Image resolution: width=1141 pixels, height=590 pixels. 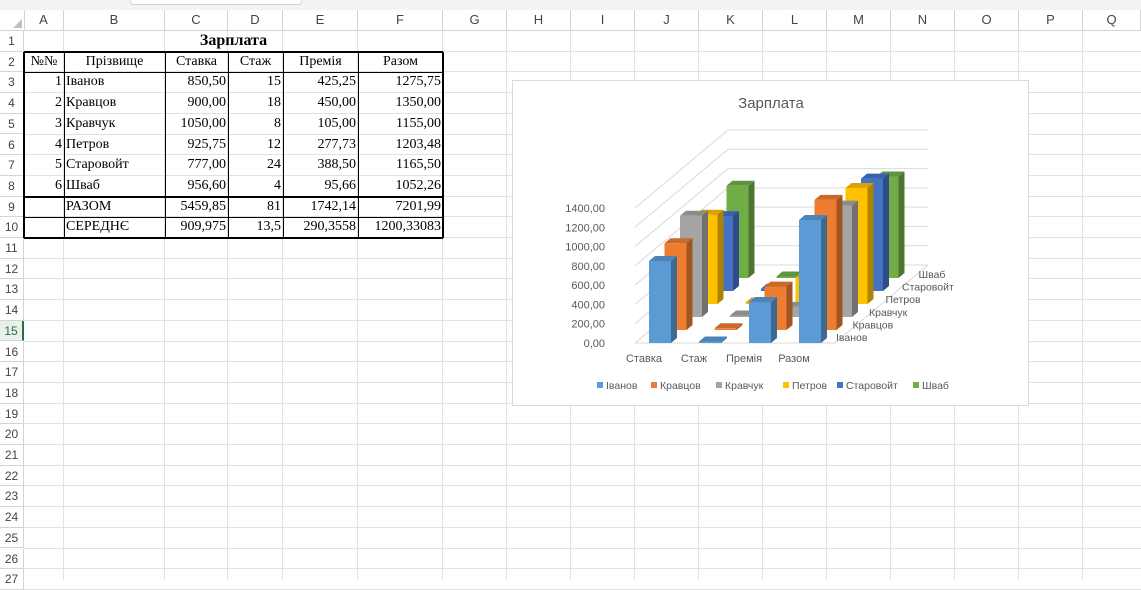 What do you see at coordinates (539, 20) in the screenshot?
I see `column-header-H: H` at bounding box center [539, 20].